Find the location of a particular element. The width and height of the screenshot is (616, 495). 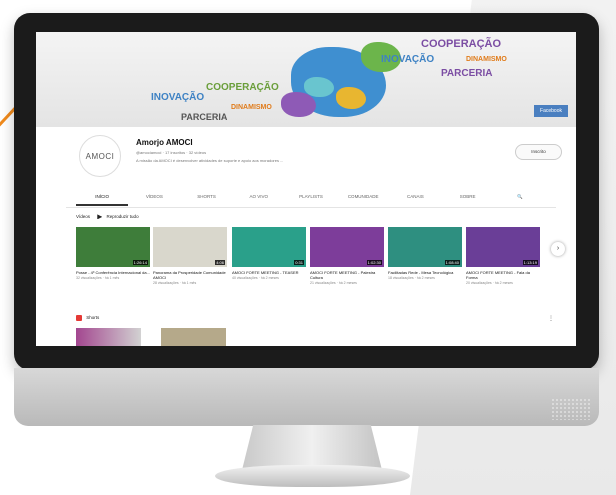

banner-link-badge: Facebook is located at coordinates (551, 111).